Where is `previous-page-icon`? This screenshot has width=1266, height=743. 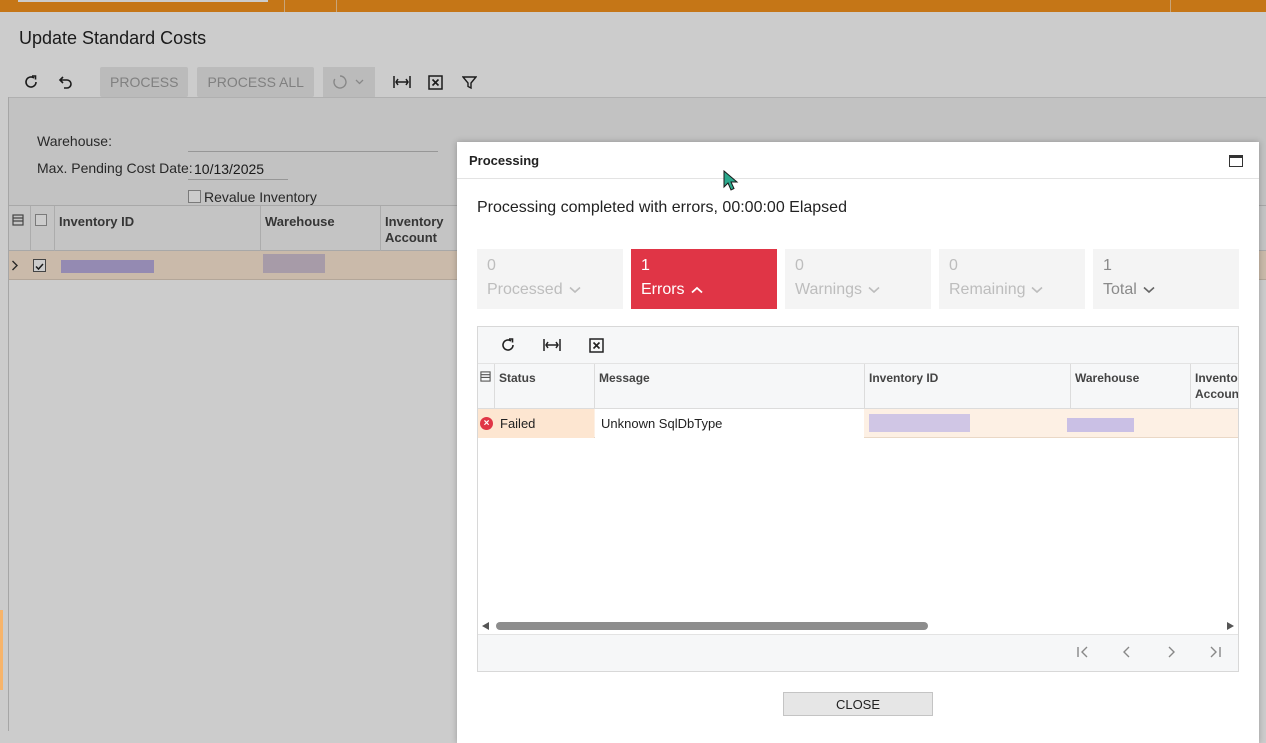 previous-page-icon is located at coordinates (1127, 653).